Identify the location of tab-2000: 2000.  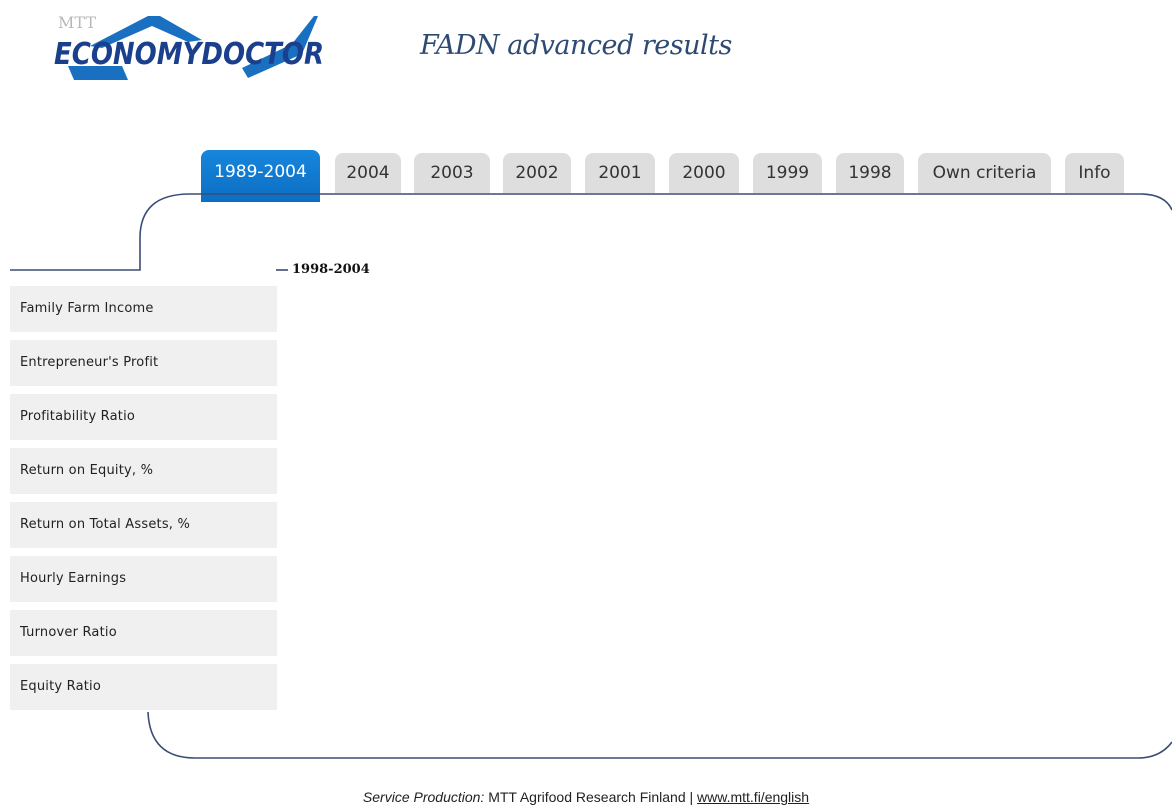
(704, 173).